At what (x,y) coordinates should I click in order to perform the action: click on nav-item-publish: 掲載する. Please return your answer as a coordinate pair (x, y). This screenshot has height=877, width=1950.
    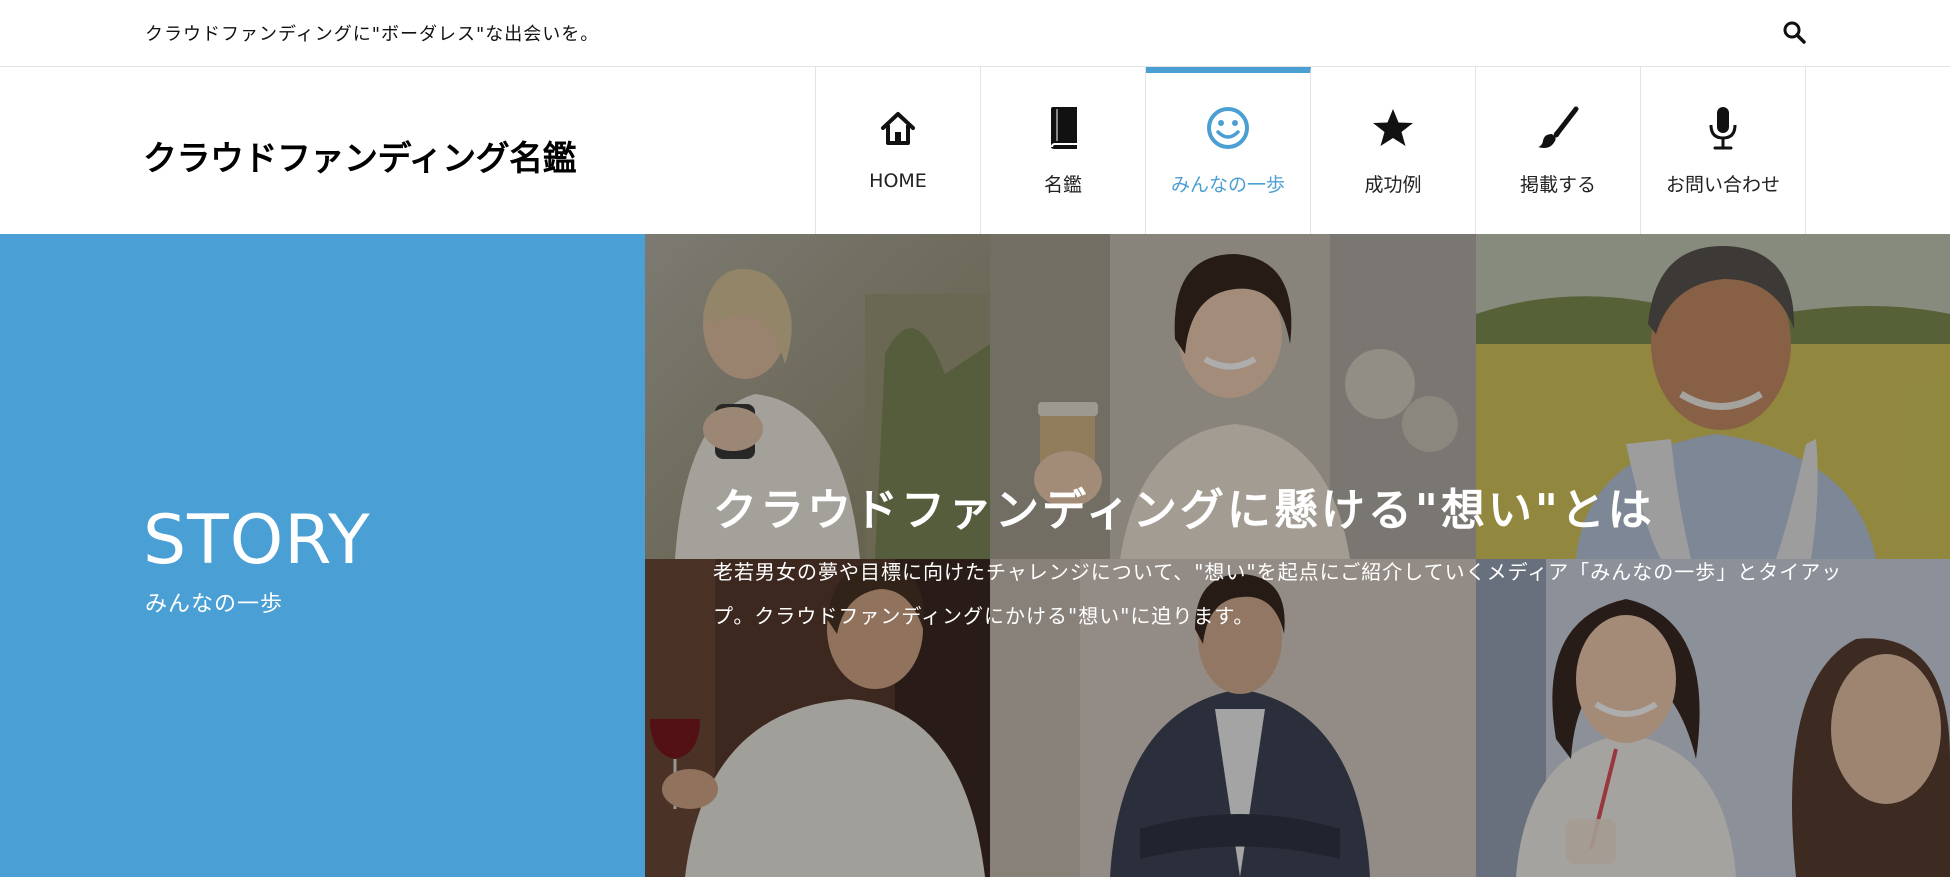
    Looking at the image, I should click on (1558, 150).